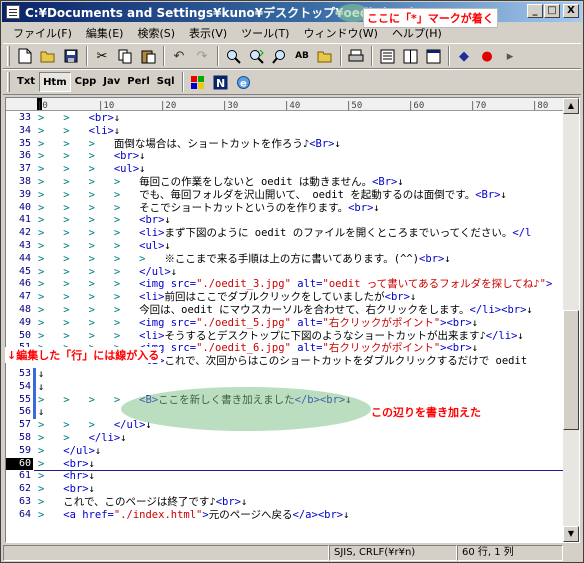  What do you see at coordinates (287, 144) in the screenshot?
I see `code-line: 35 > > > 面倒な場合は、ショートカットを作ろう♪<Br>↓` at bounding box center [287, 144].